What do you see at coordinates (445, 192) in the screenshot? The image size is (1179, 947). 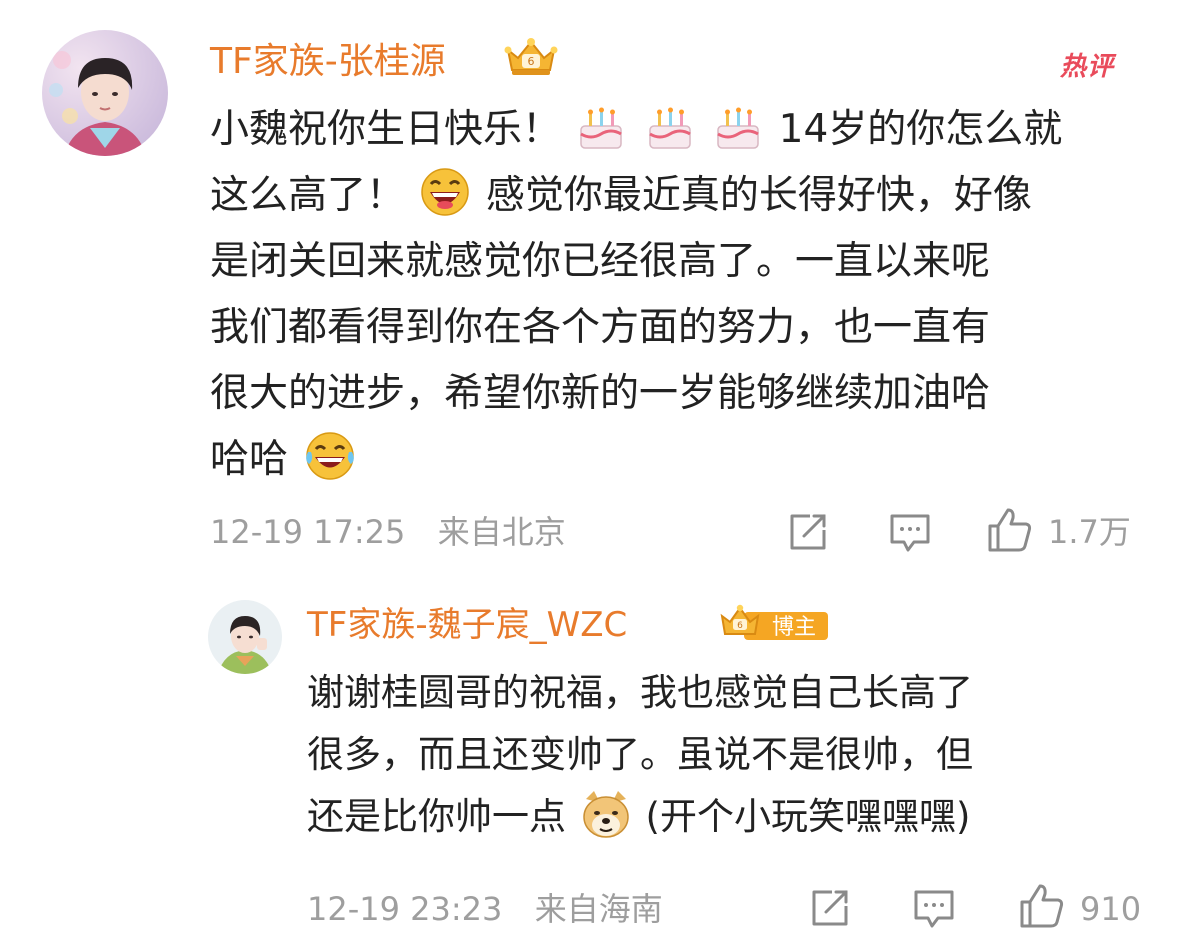 I see `grin-emoji-icon` at bounding box center [445, 192].